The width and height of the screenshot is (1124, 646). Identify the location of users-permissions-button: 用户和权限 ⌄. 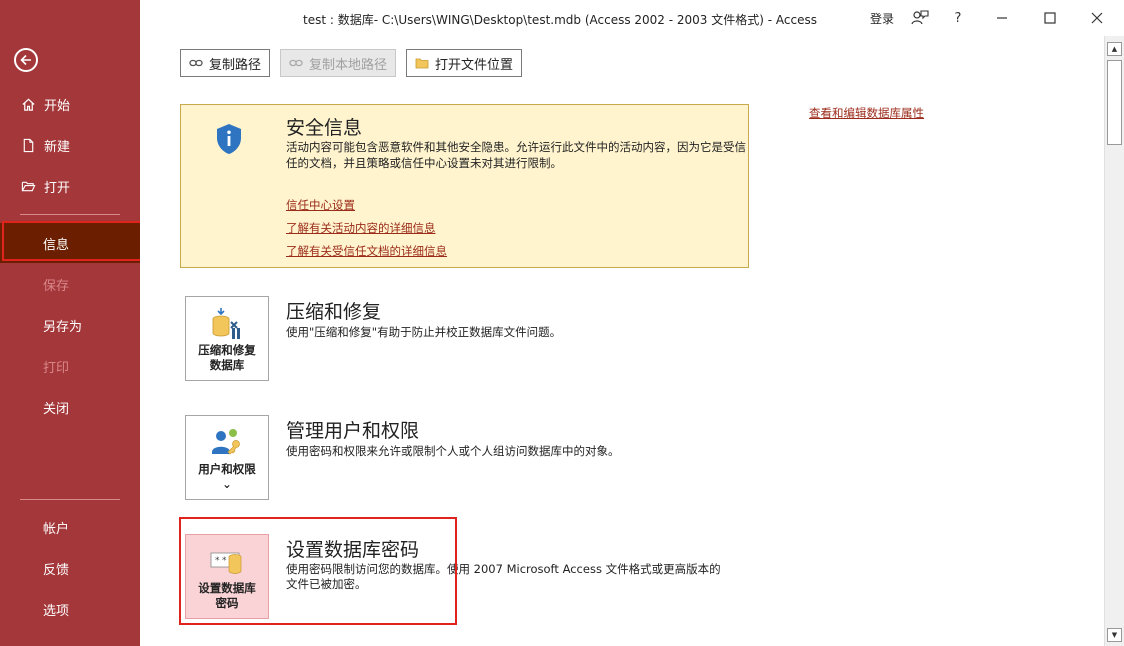
(227, 457).